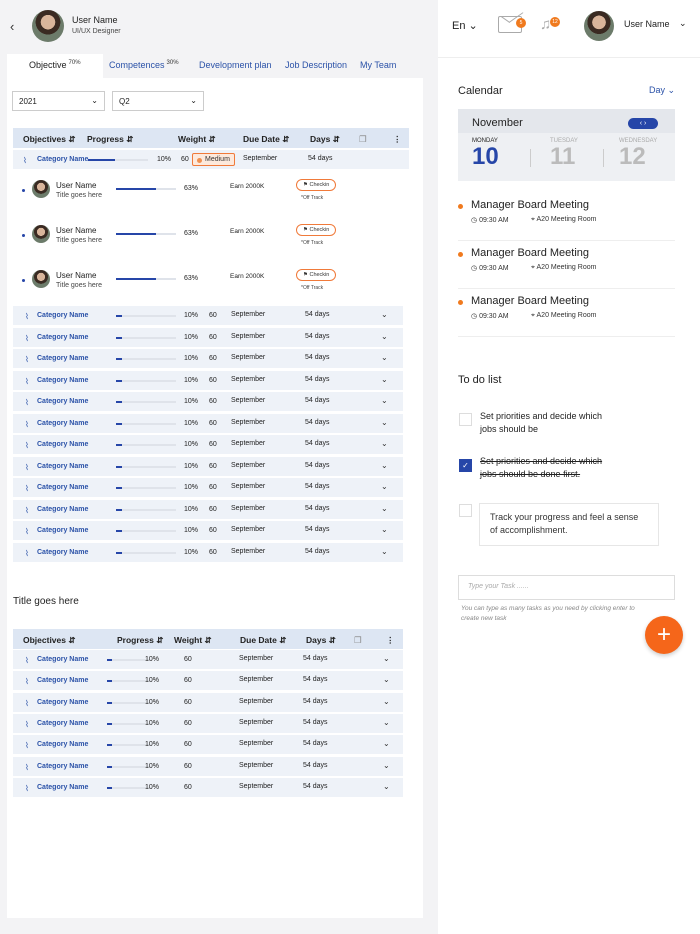 This screenshot has width=700, height=934. What do you see at coordinates (465, 465) in the screenshot?
I see `todo-checkbox-checked: ✓` at bounding box center [465, 465].